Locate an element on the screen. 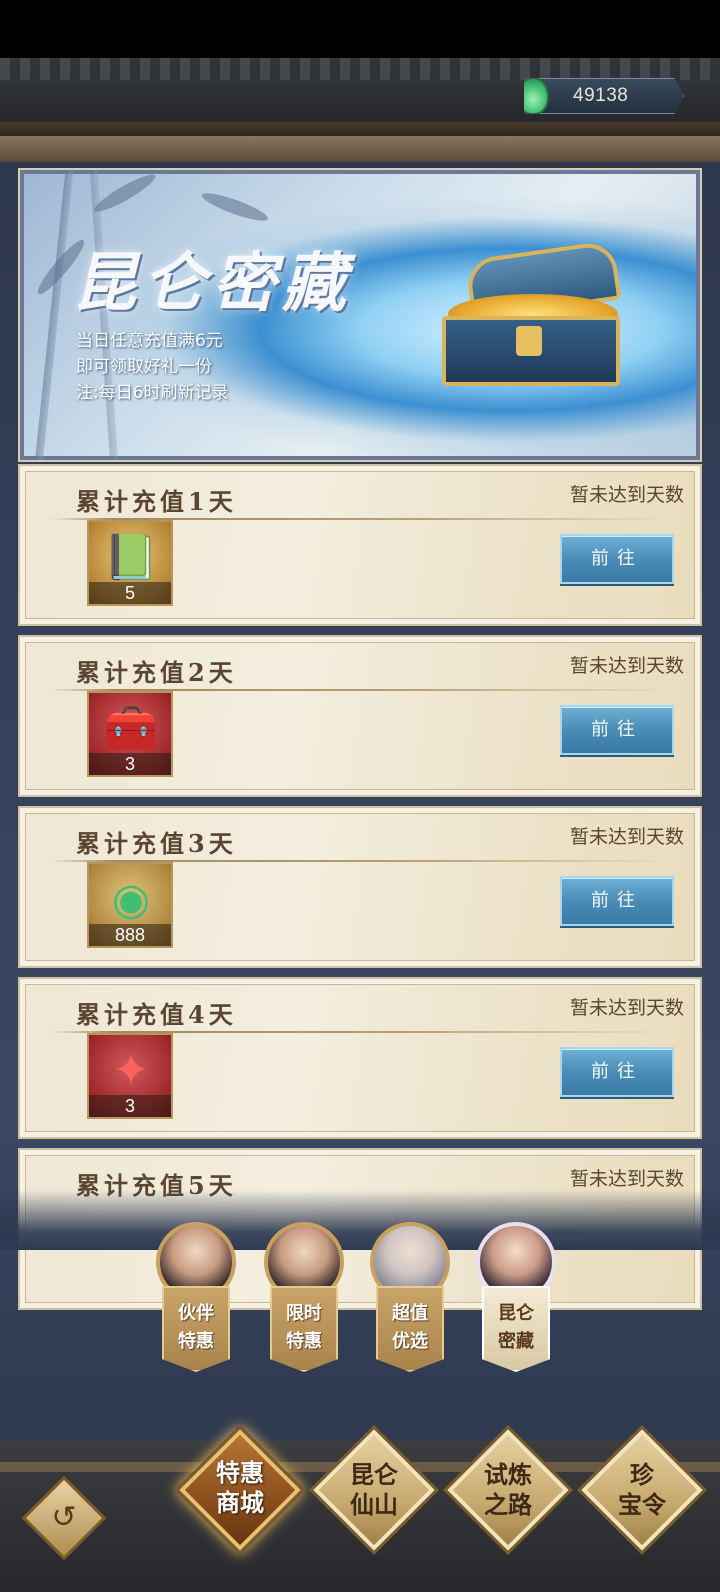  currency-amount: 49138 is located at coordinates (601, 95).